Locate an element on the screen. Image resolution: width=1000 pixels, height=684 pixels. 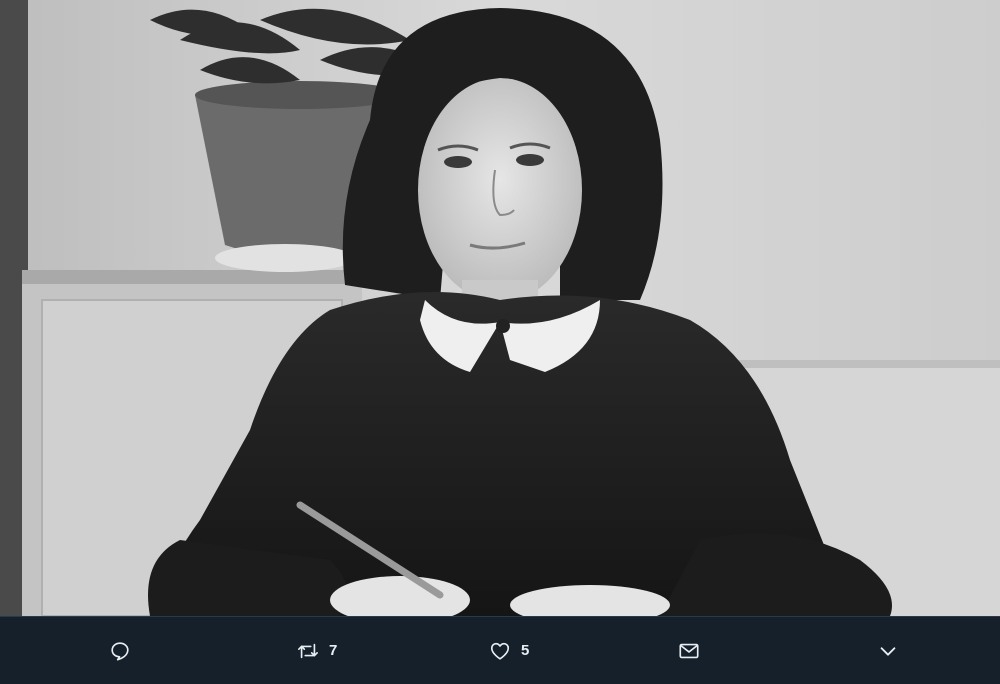
chevron-down-icon is located at coordinates (888, 651).